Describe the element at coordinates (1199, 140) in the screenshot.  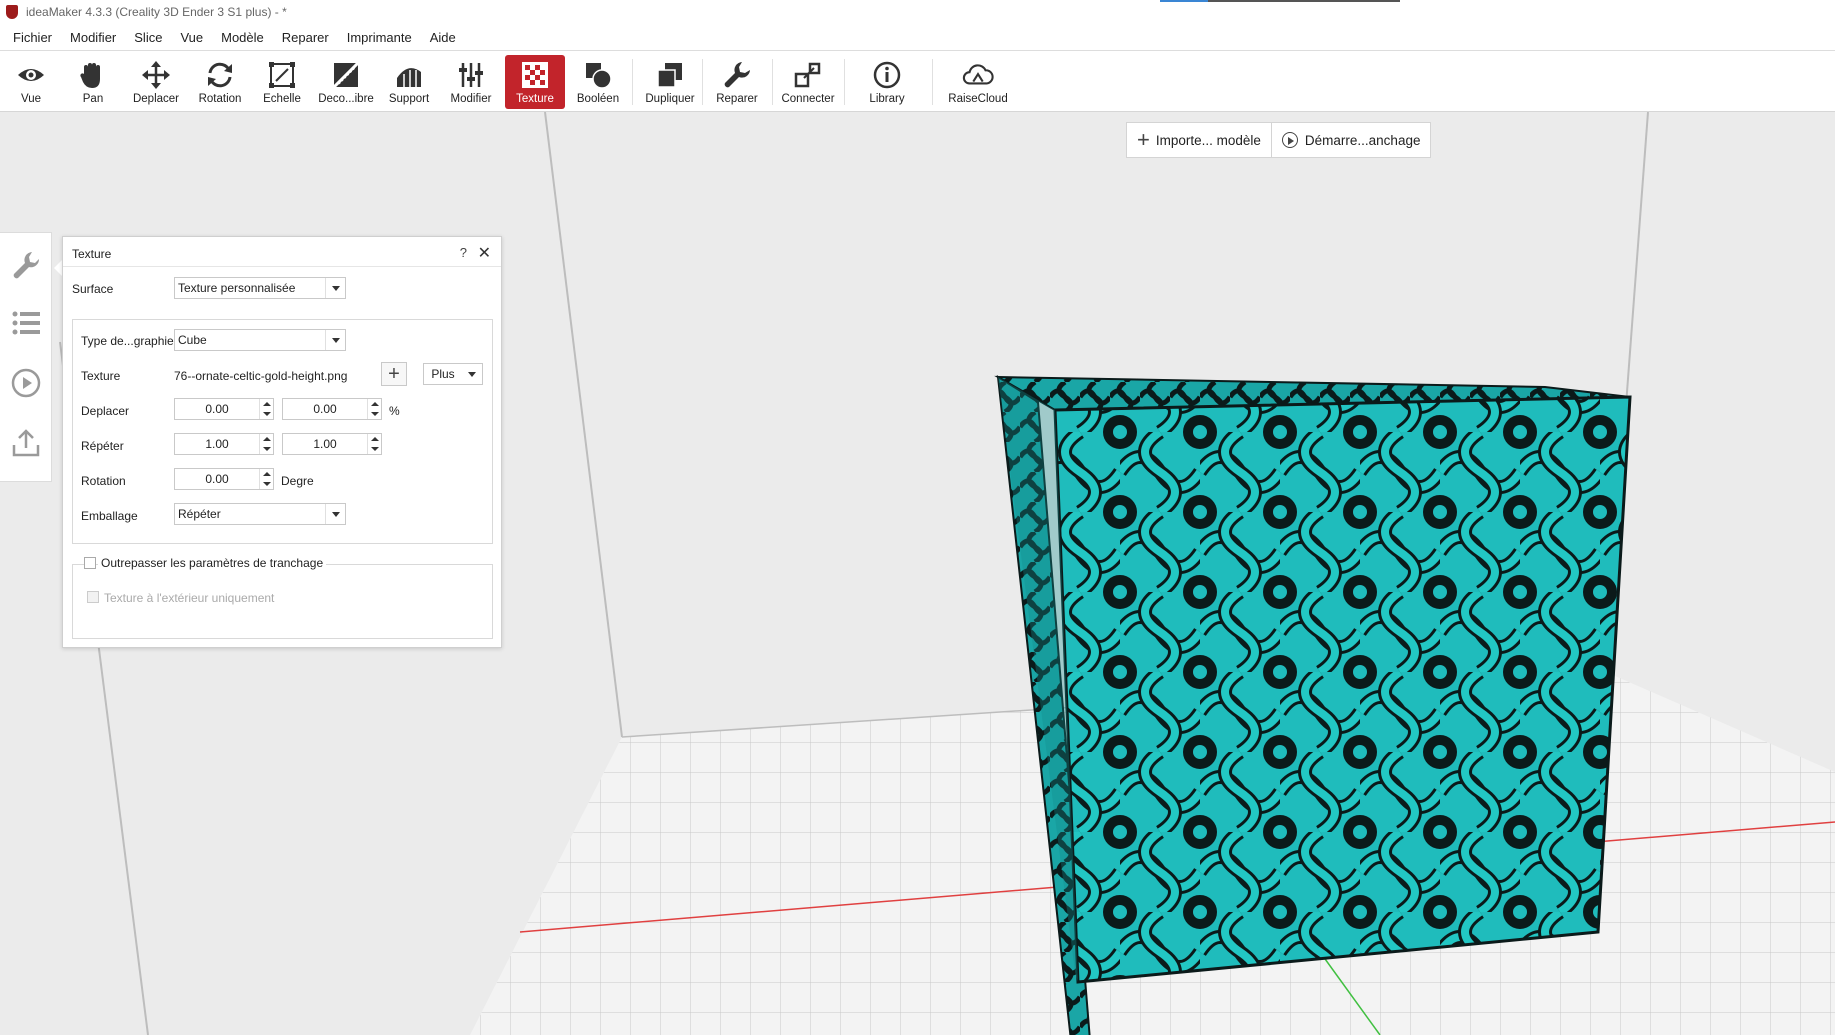
I see `import-model-button: + Importe... modèle` at that location.